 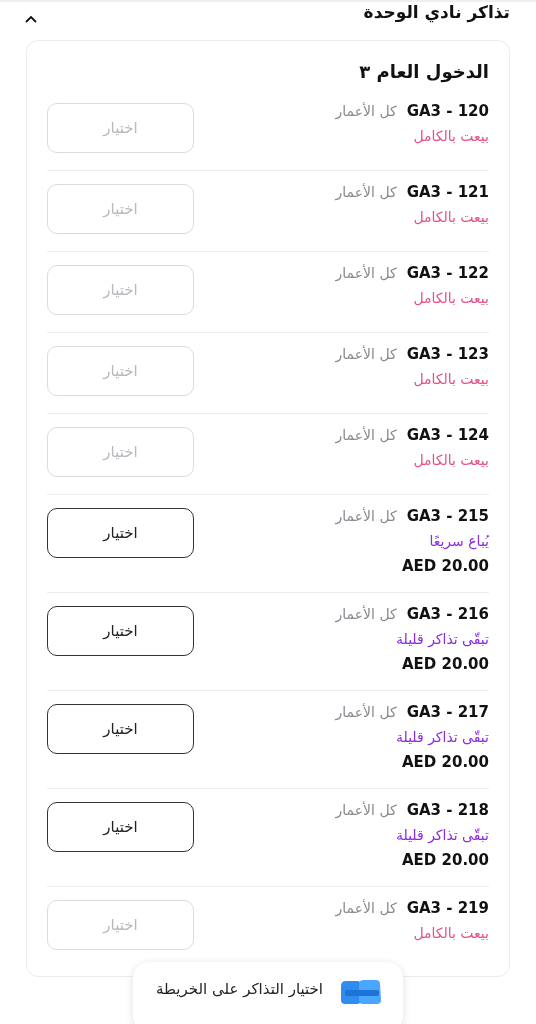 I want to click on ticket-code: GA3 - 216, so click(x=447, y=614).